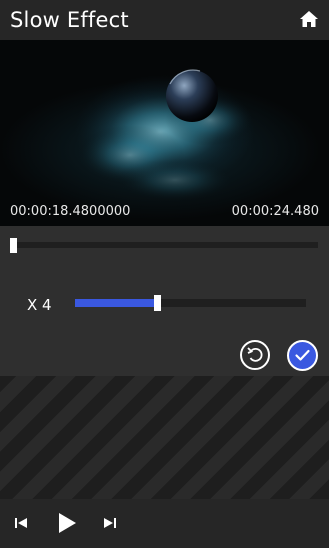 Image resolution: width=329 pixels, height=548 pixels. I want to click on skip-previous-icon, so click(21, 523).